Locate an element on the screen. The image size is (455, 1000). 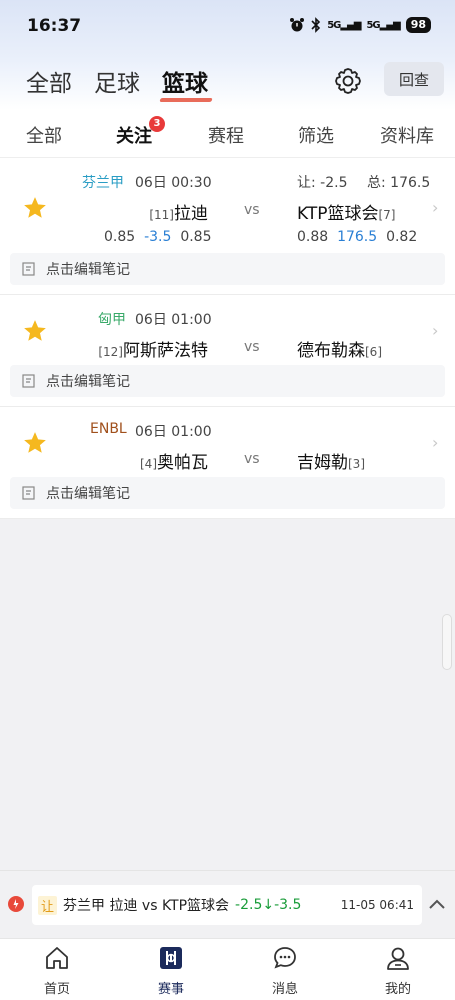
signal-5g-icon-2: 5G▂▄▆ is located at coordinates (383, 25).